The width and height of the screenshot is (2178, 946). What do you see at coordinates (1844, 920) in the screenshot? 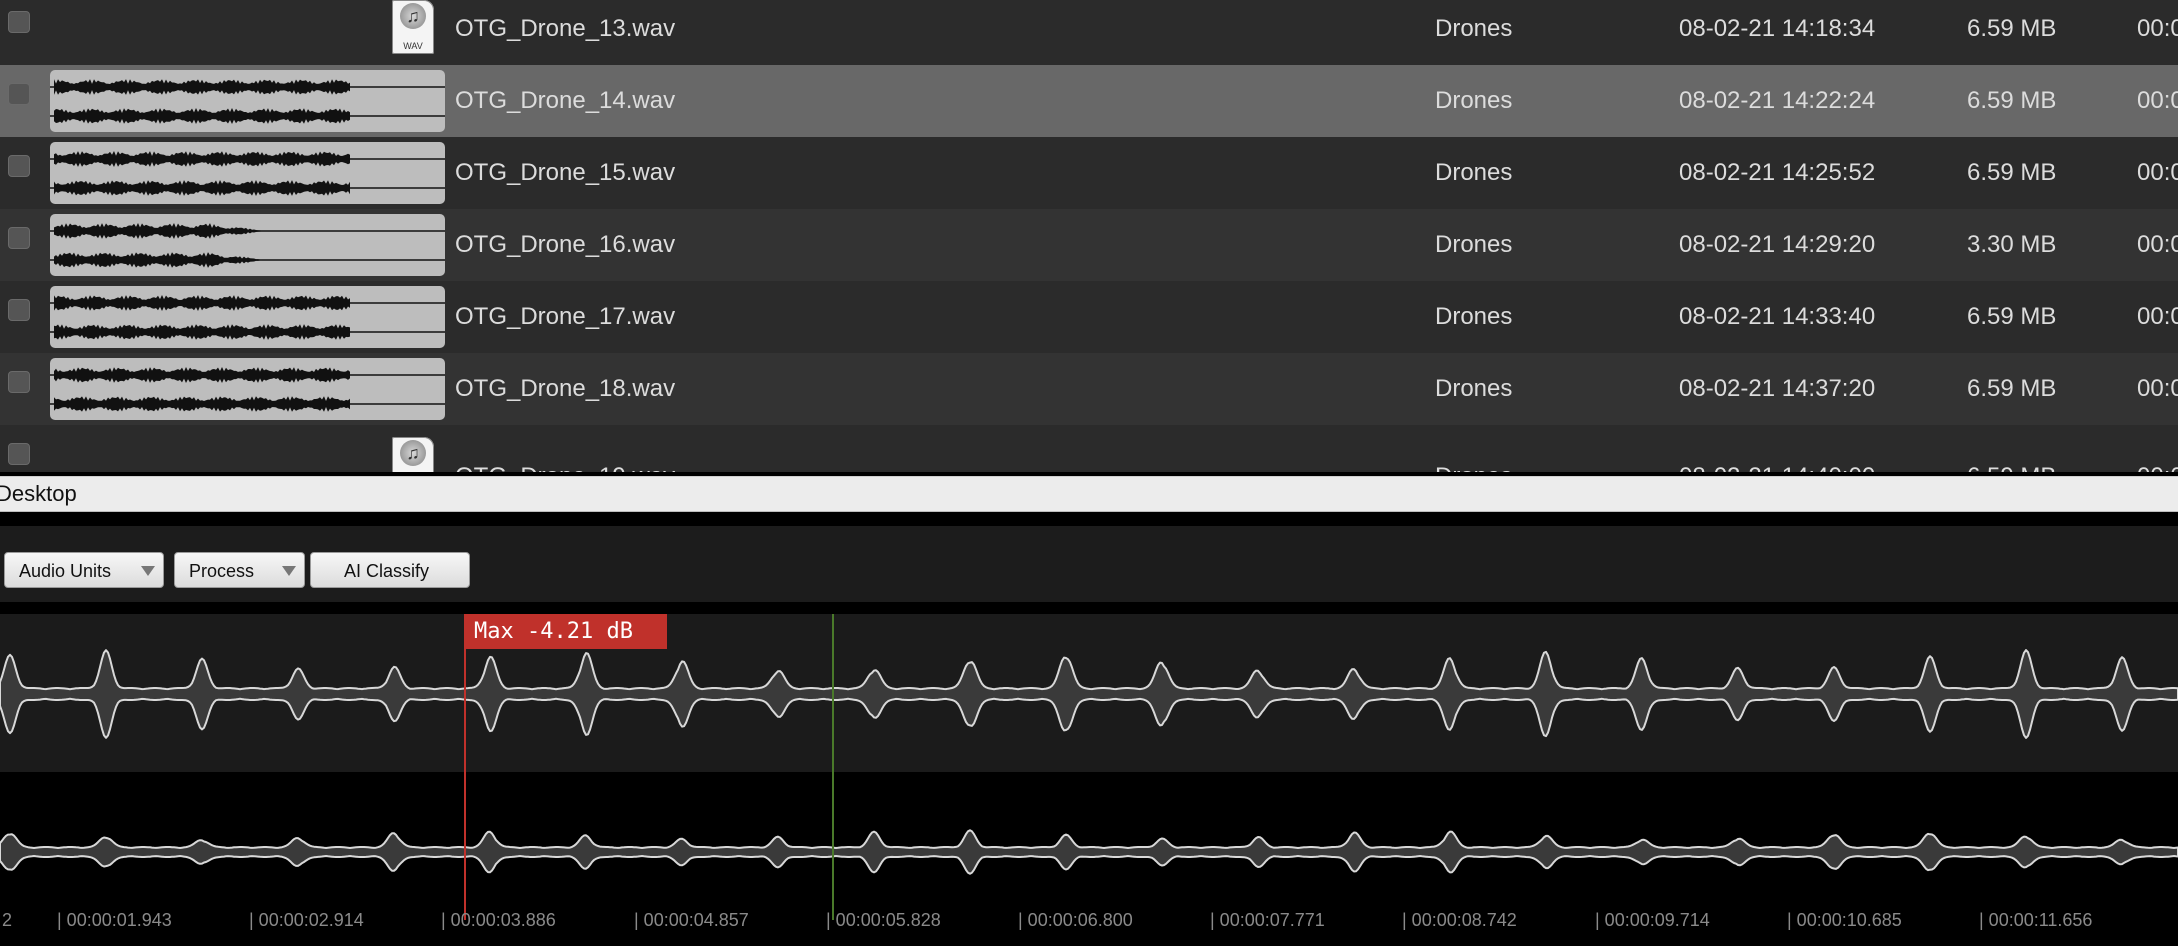
I see `time-tick: | 00:00:10.685` at bounding box center [1844, 920].